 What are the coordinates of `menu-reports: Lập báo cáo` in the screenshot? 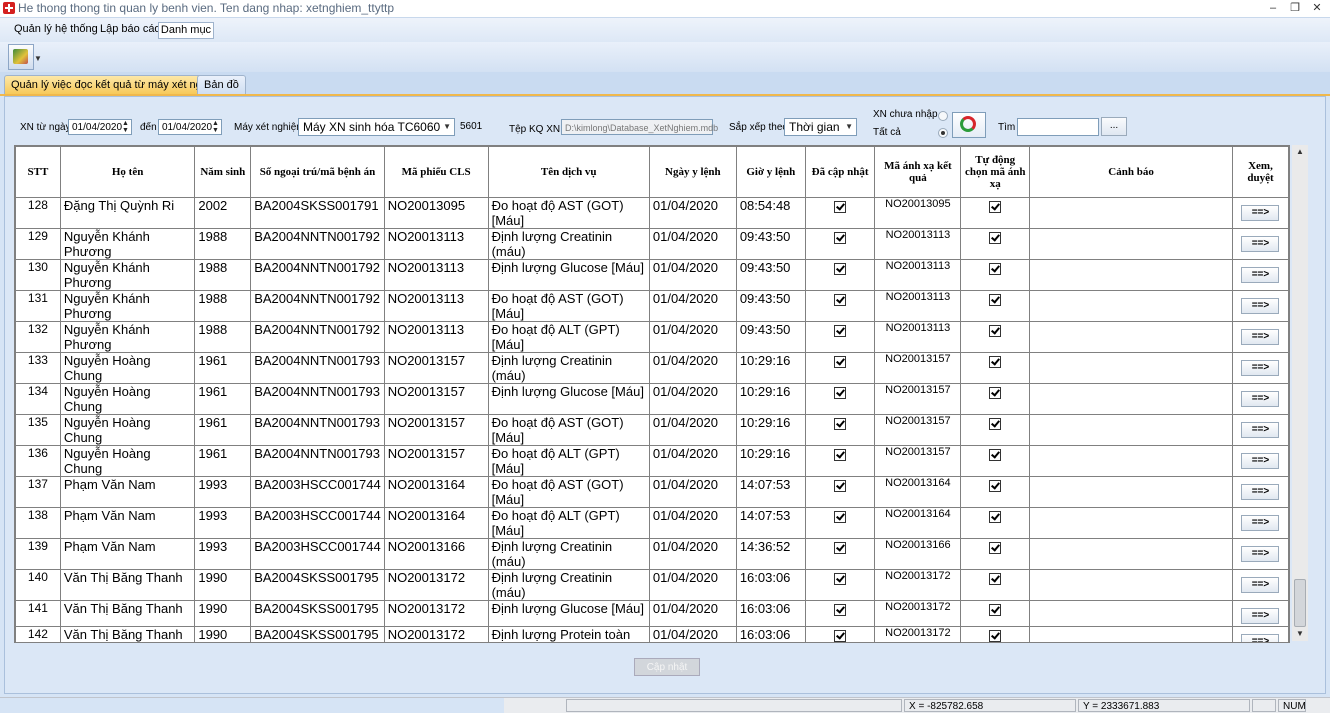 It's located at (130, 29).